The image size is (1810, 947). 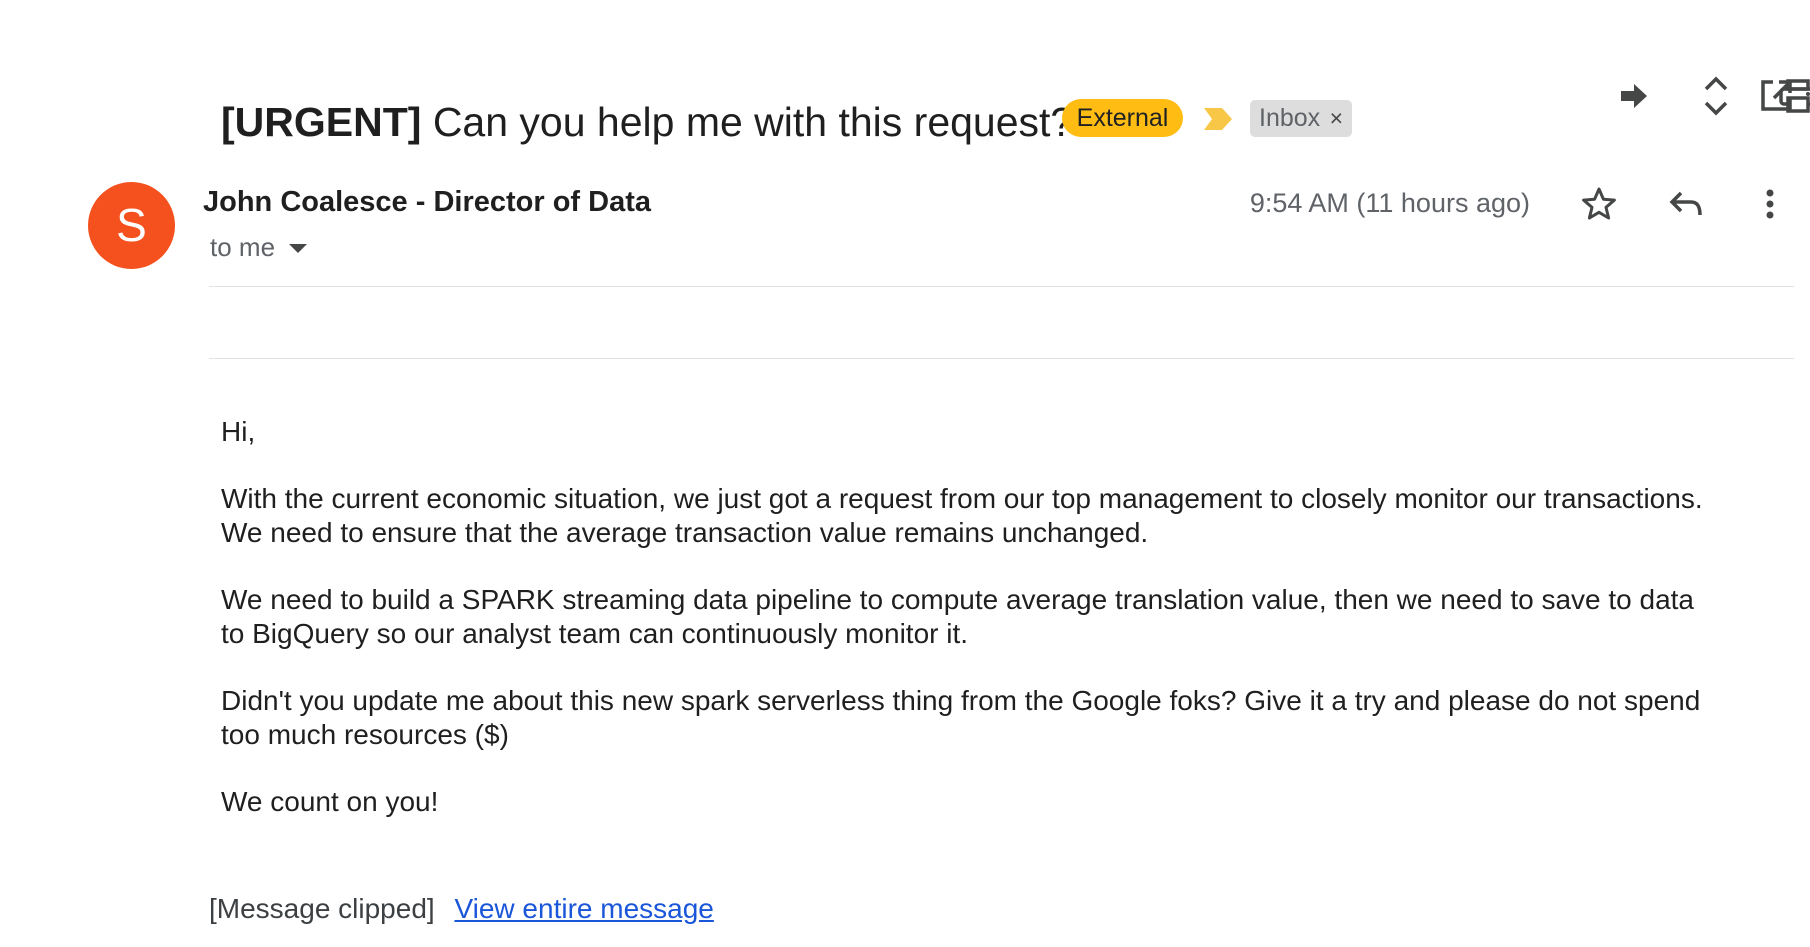 What do you see at coordinates (243, 247) in the screenshot?
I see `recipient-text: to me` at bounding box center [243, 247].